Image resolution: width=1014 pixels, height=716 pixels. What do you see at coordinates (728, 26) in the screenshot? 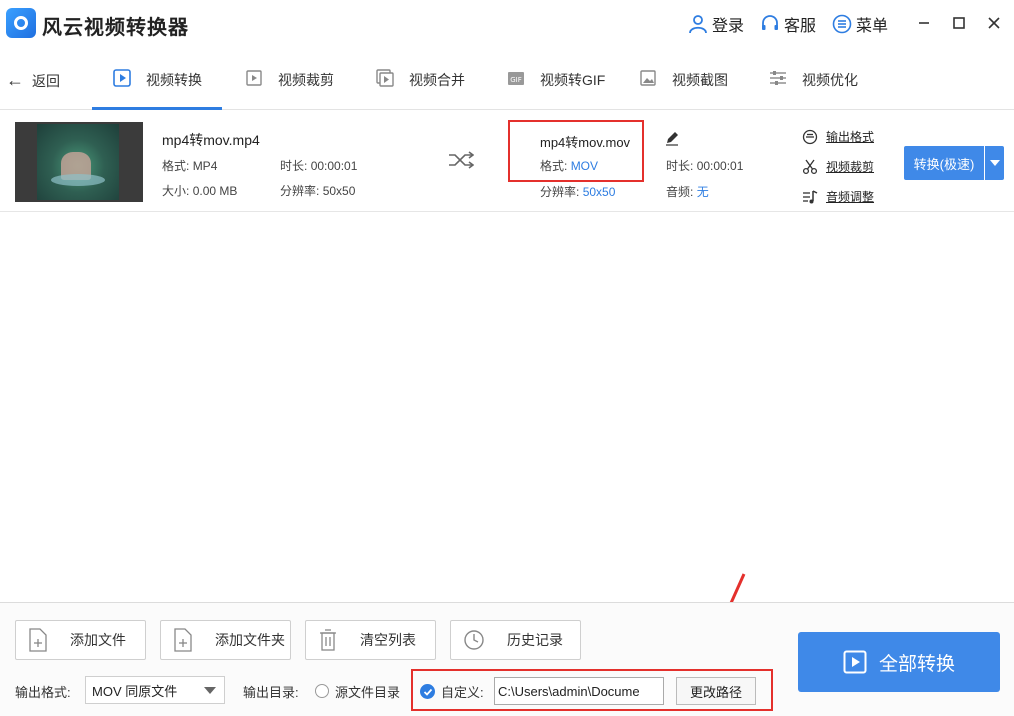
I see `login-label: 登录` at bounding box center [728, 26].